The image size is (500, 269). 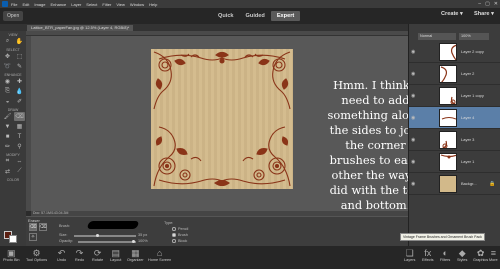 I want to click on move-tool-icon: ✥, so click(x=7, y=56).